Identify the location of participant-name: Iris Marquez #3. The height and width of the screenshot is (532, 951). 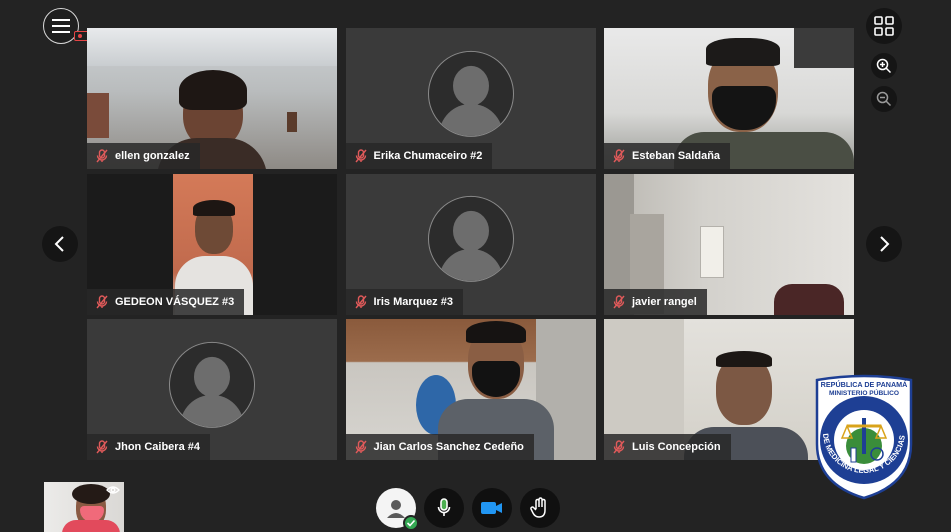
(413, 301).